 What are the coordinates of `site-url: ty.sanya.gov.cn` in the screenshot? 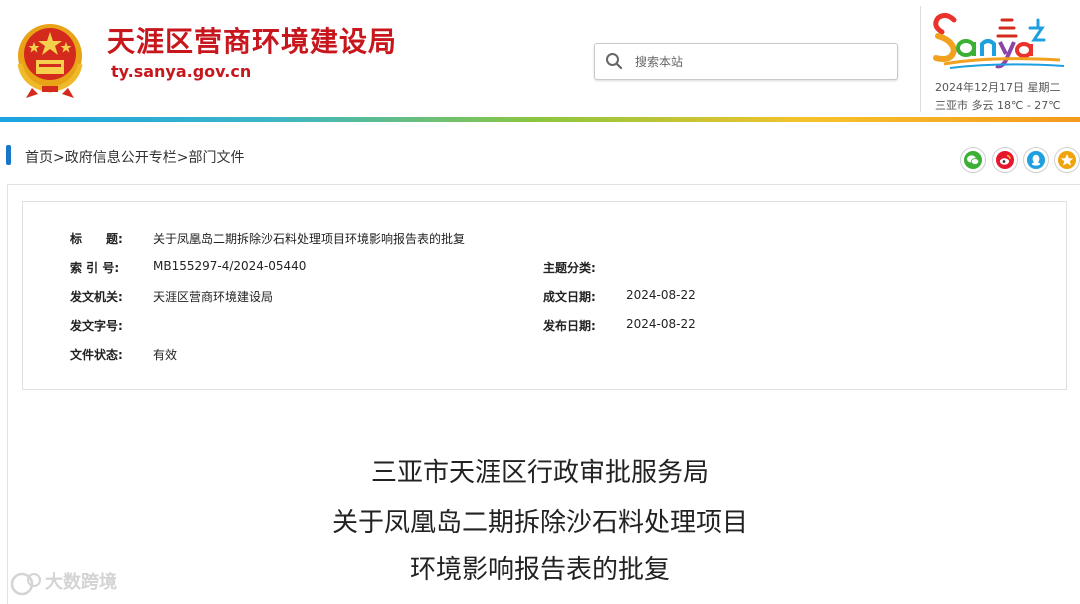 It's located at (181, 71).